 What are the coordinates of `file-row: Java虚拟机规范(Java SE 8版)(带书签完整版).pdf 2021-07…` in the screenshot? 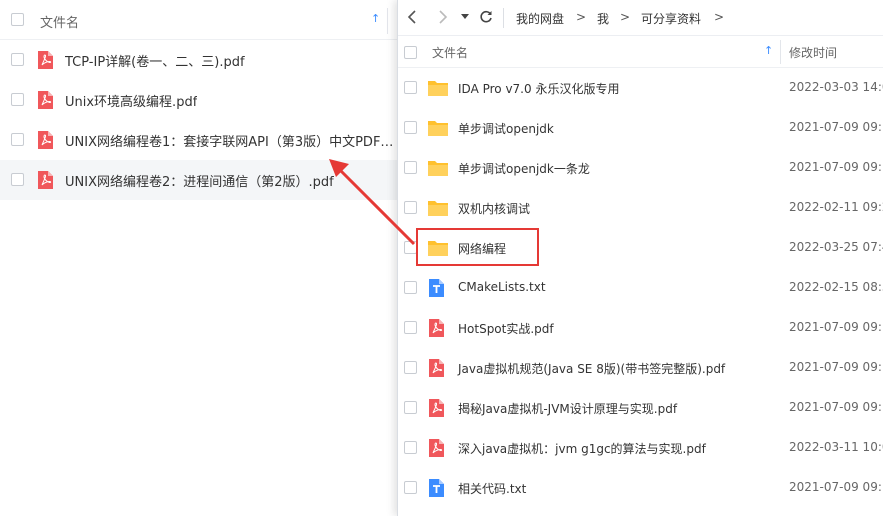 It's located at (640, 368).